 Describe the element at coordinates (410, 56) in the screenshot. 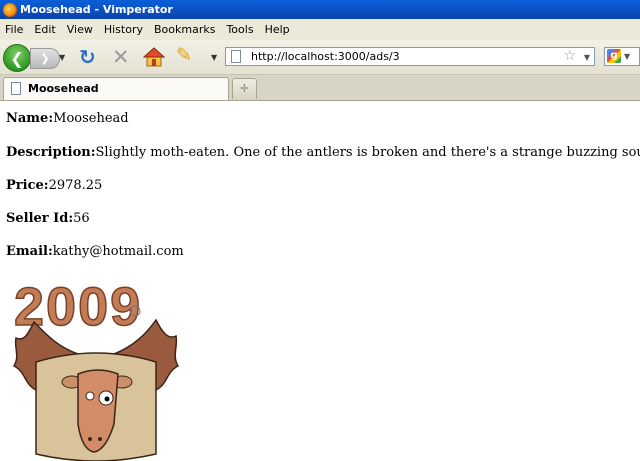

I see `url-bar: http://localhost:3000/ads/3 ☆ ▼` at that location.